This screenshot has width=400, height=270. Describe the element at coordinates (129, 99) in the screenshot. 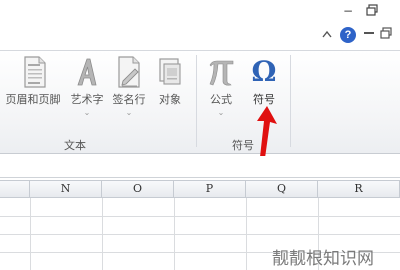

I see `signature-line-label: 签名行` at that location.